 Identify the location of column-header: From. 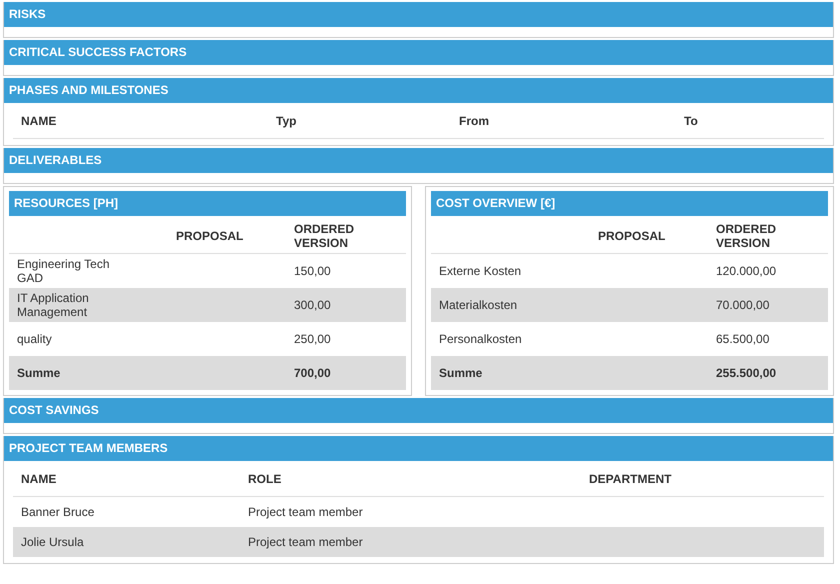
(474, 121).